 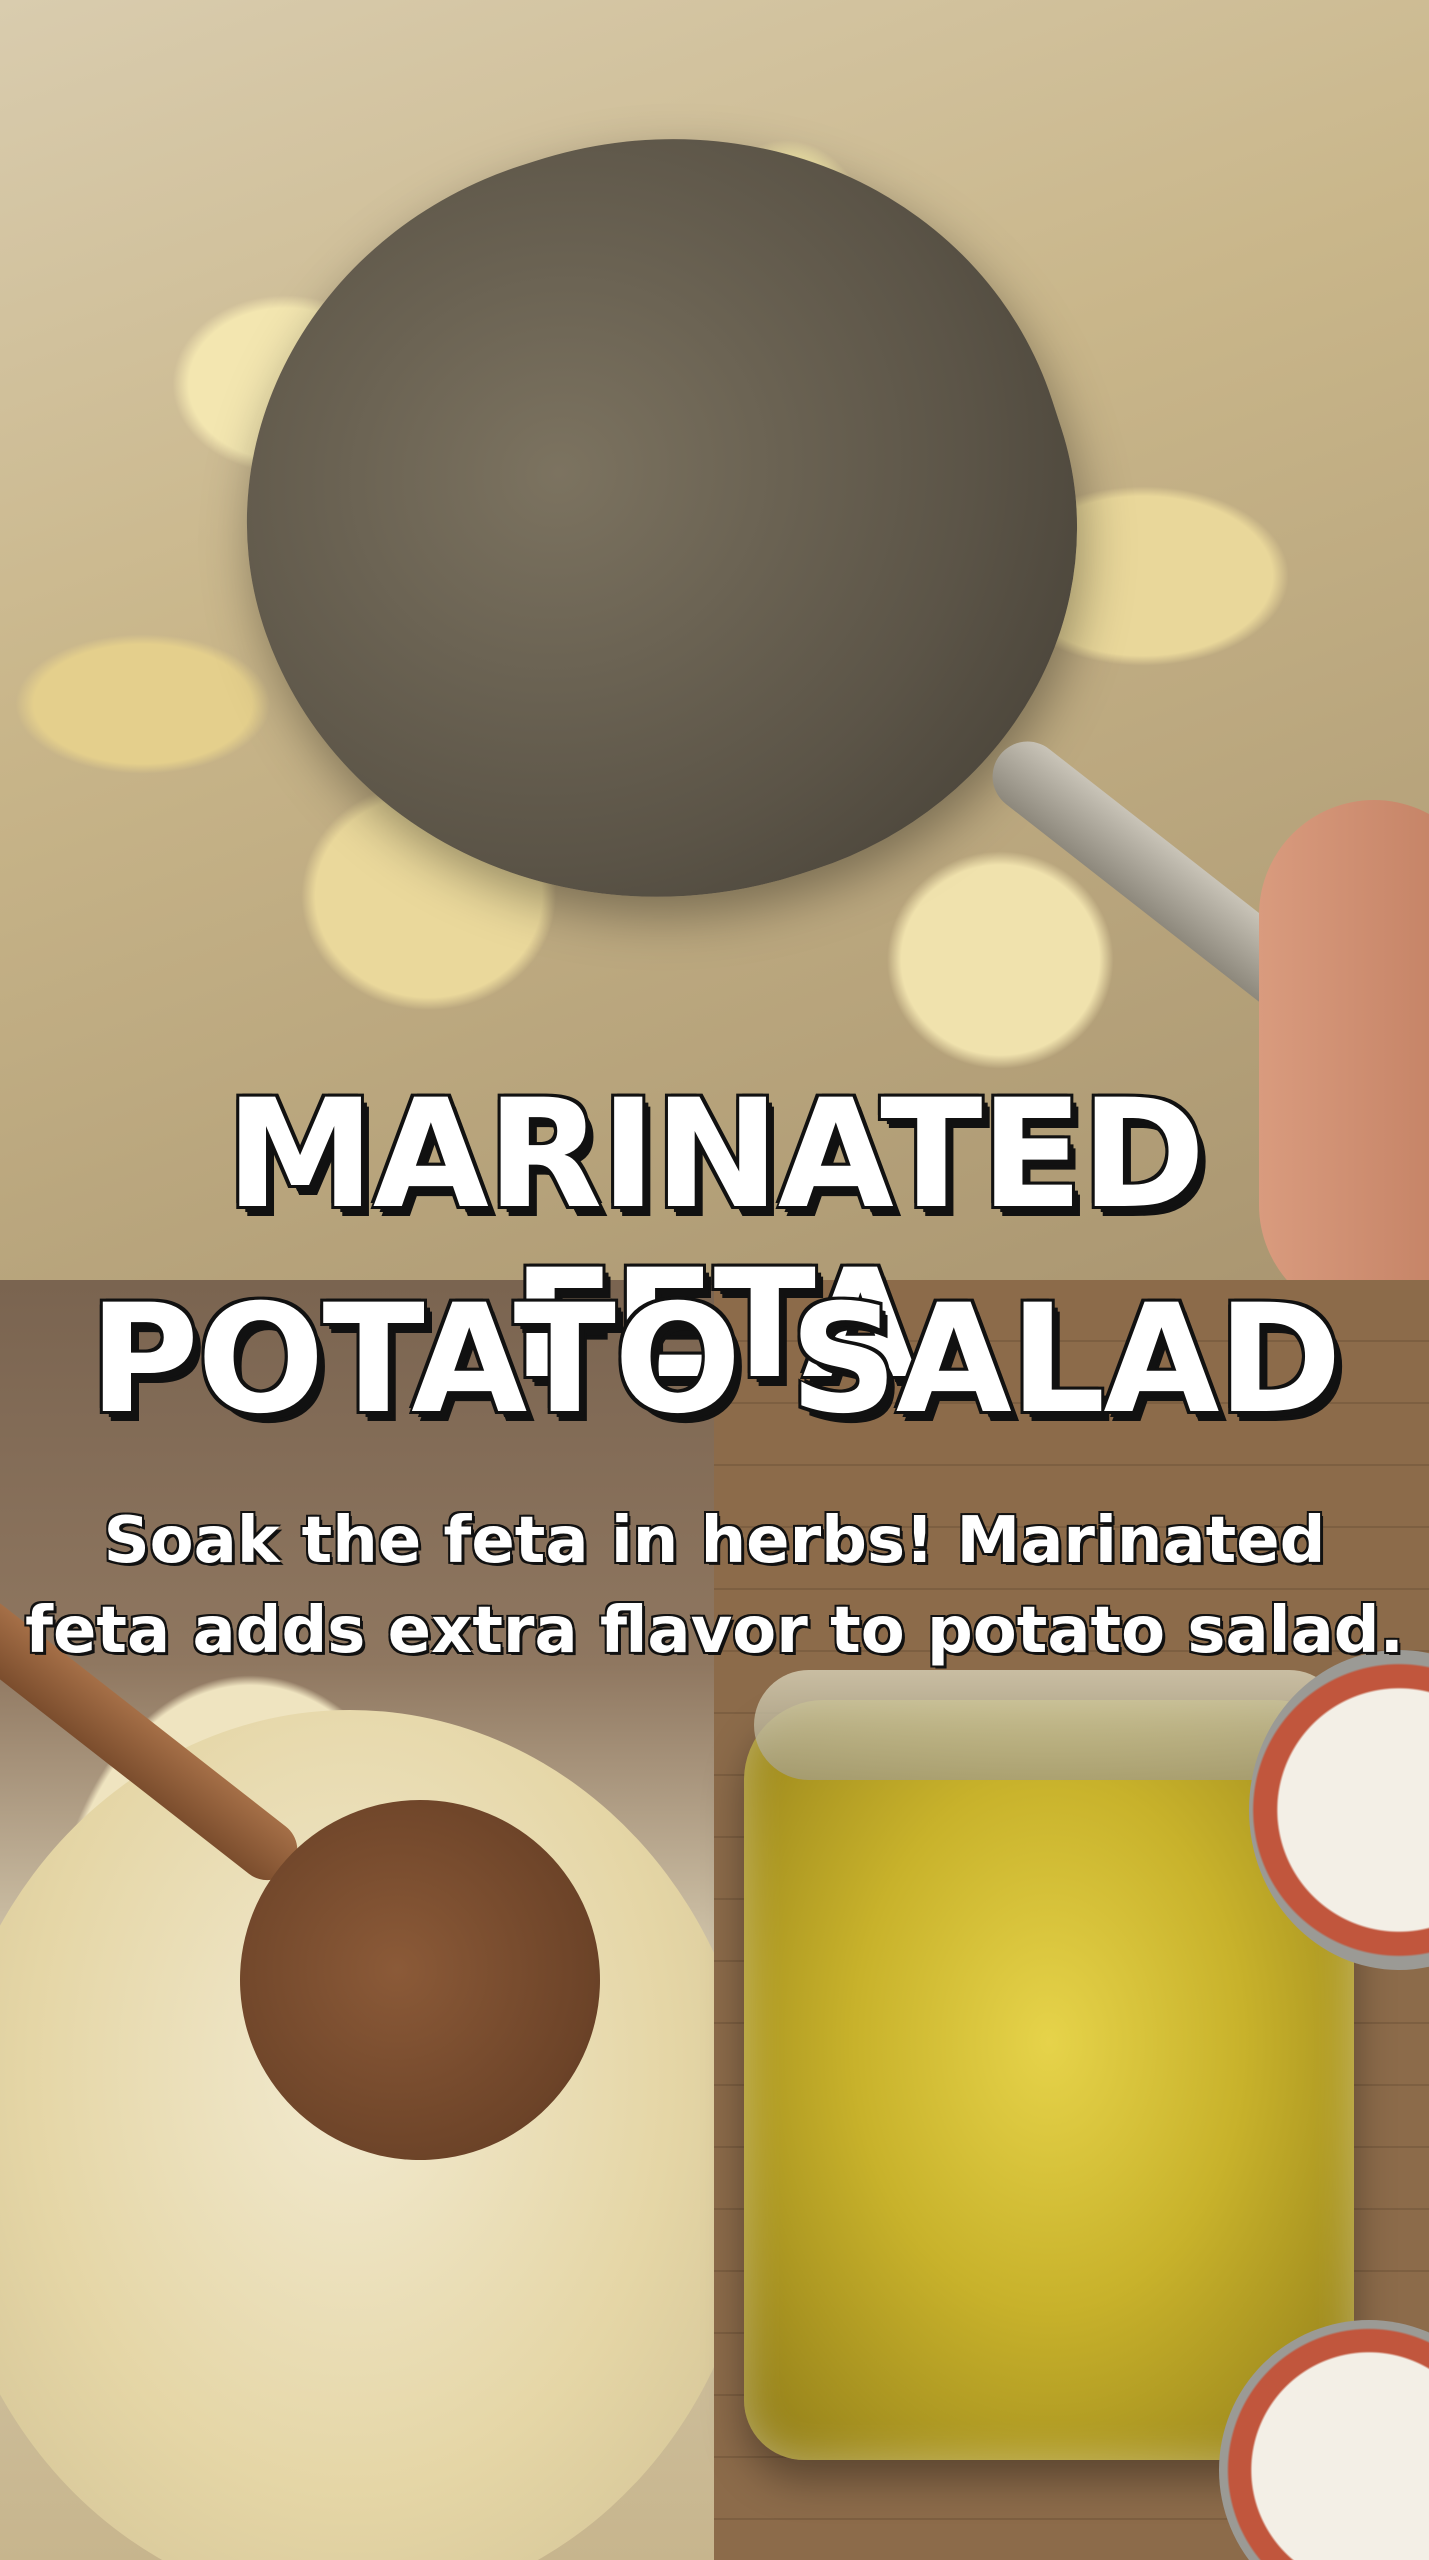 What do you see at coordinates (715, 1360) in the screenshot?
I see `title-line-2: POTATO SALAD` at bounding box center [715, 1360].